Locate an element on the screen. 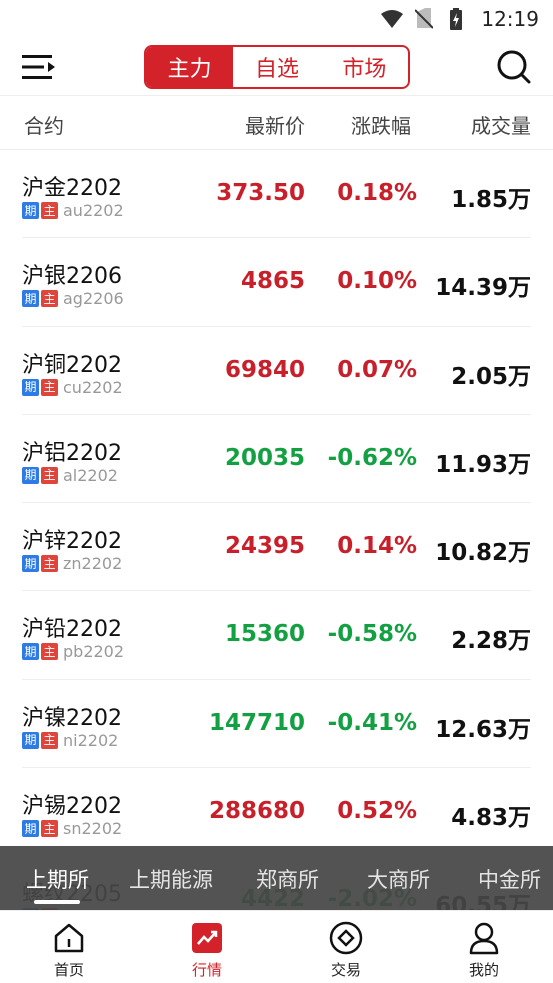  contract-code: ni2202 is located at coordinates (91, 740).